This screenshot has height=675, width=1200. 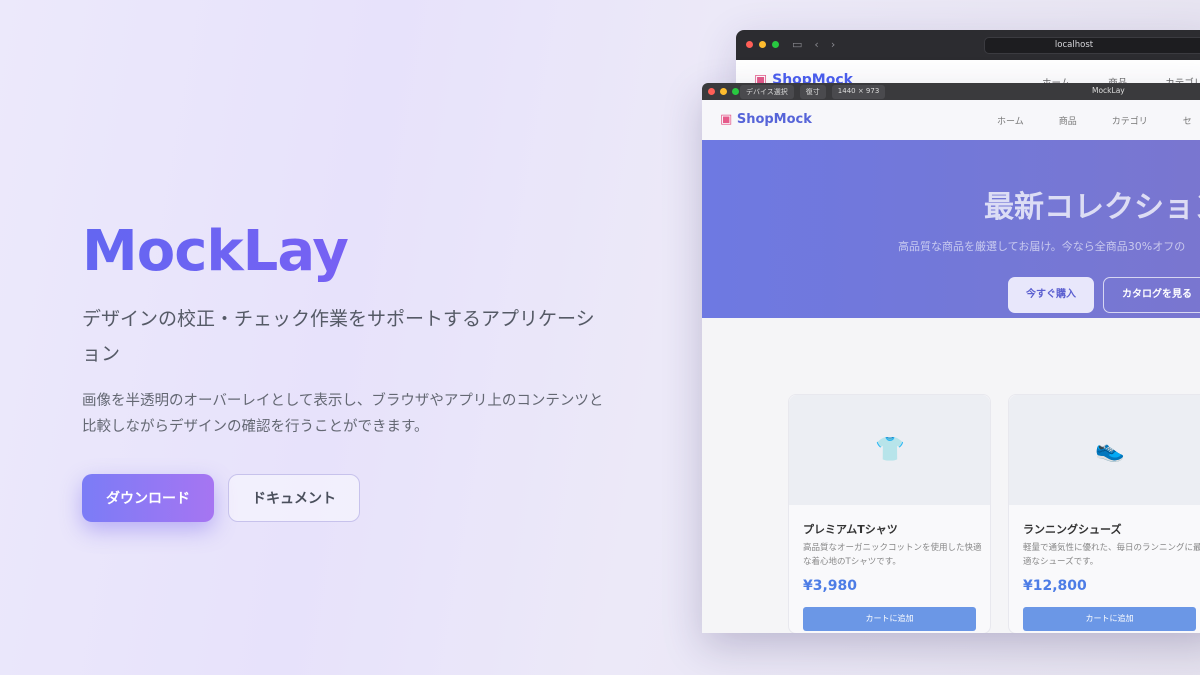 I want to click on overlay-window-controls, so click(x=723, y=91).